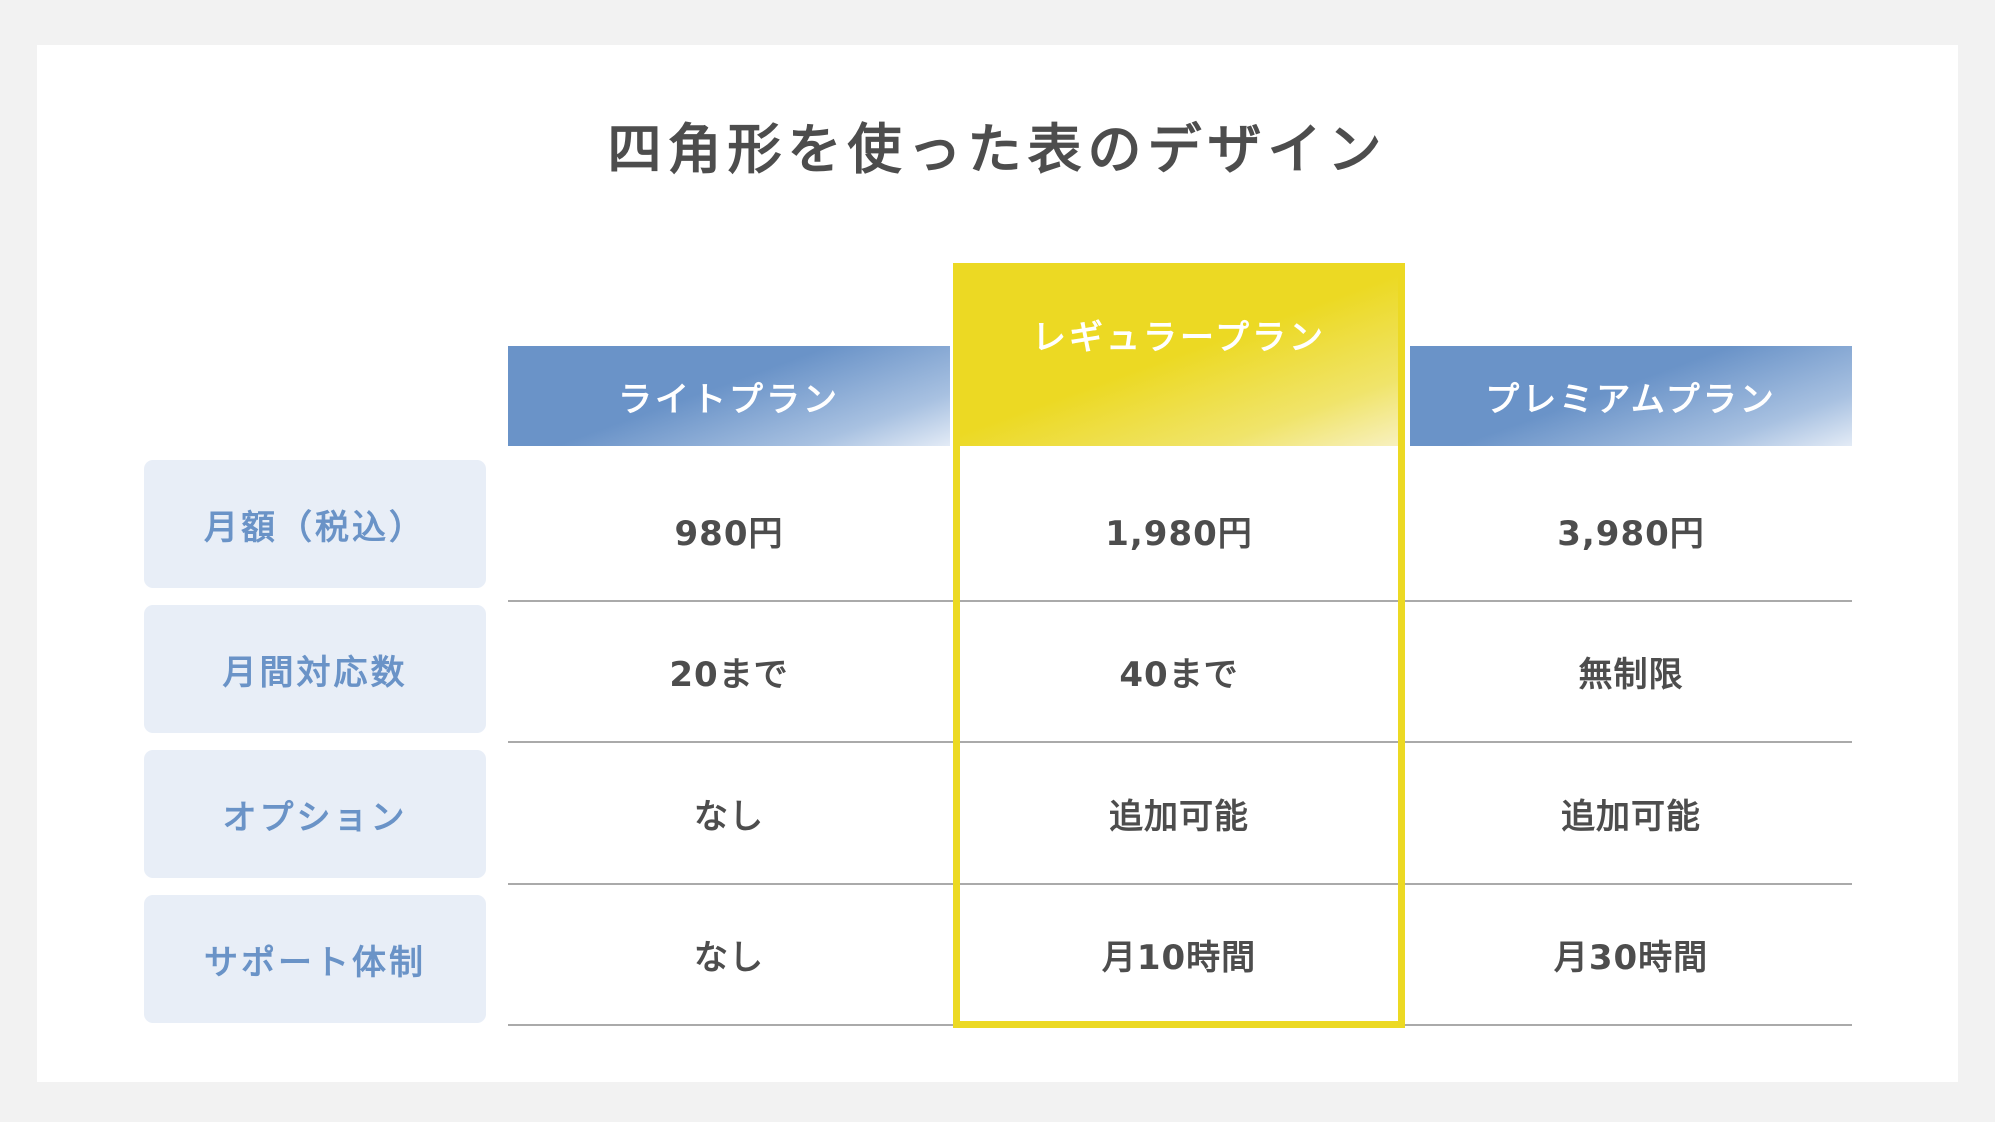 The width and height of the screenshot is (1995, 1122). Describe the element at coordinates (729, 396) in the screenshot. I see `column-header-light-plan: ライトプラン` at that location.